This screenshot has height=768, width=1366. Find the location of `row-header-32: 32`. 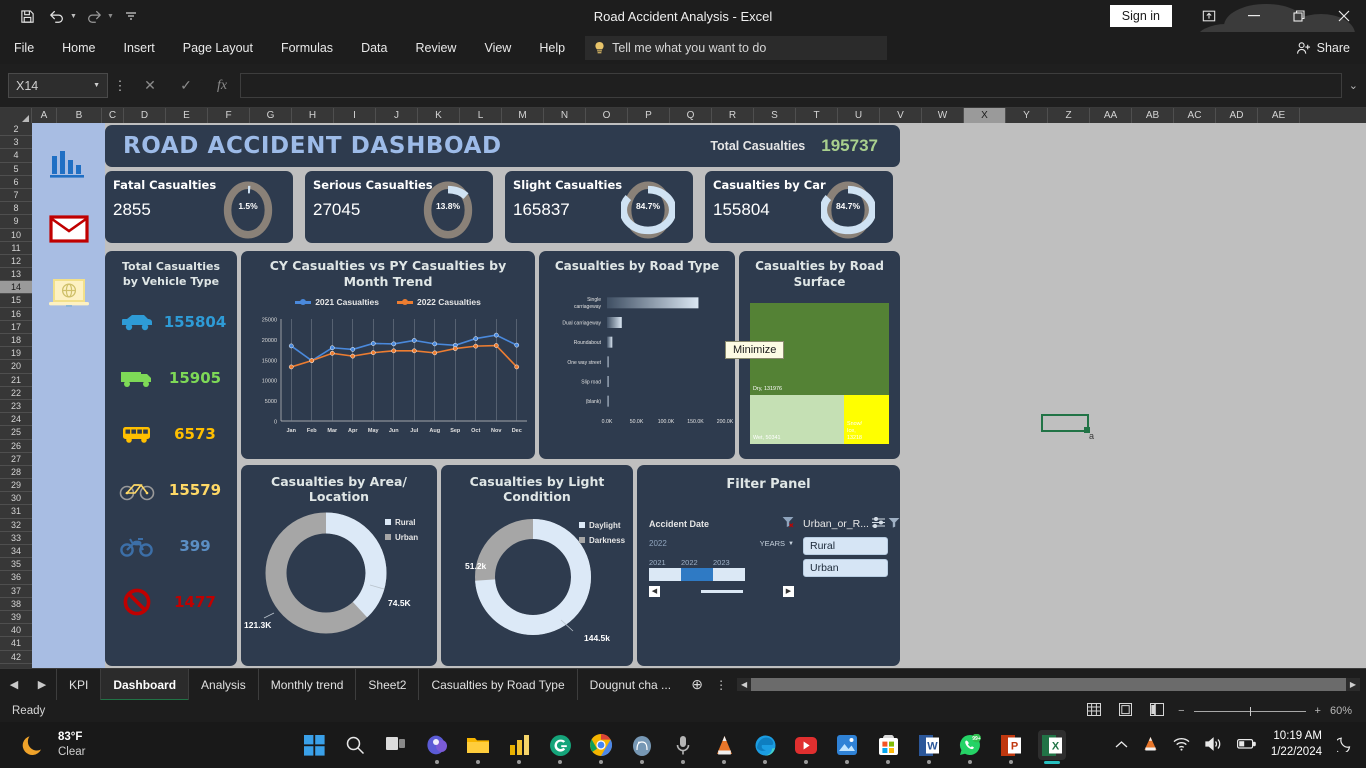

row-header-32: 32 is located at coordinates (16, 525).